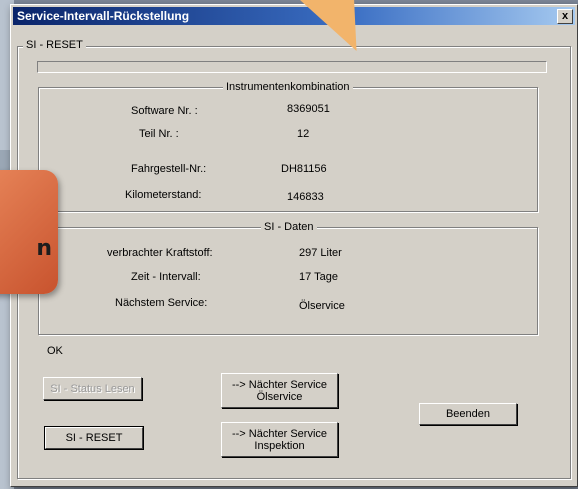 The image size is (578, 489). Describe the element at coordinates (279, 433) in the screenshot. I see `next-service-inspection-line1: --> Nächter Service` at that location.